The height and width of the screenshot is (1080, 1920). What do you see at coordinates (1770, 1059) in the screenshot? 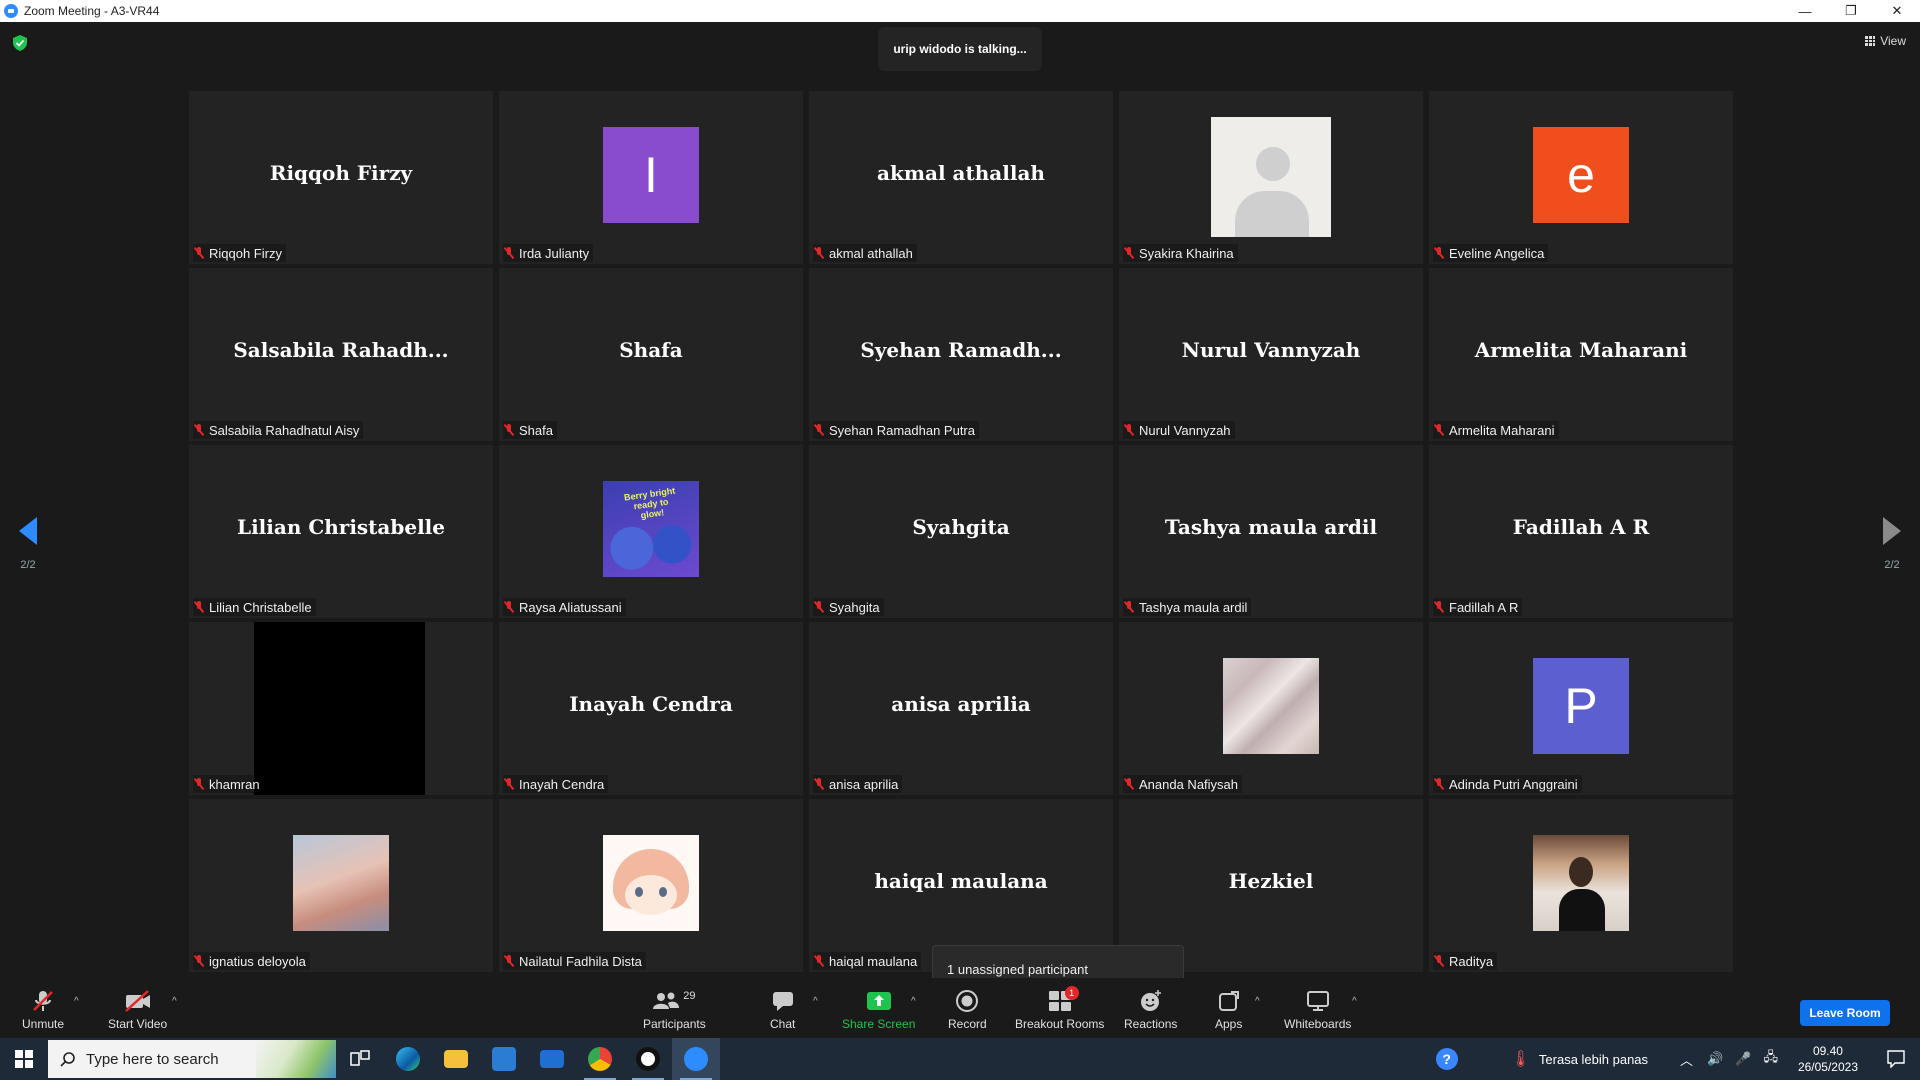
I see `network-icon: 🖧` at bounding box center [1770, 1059].